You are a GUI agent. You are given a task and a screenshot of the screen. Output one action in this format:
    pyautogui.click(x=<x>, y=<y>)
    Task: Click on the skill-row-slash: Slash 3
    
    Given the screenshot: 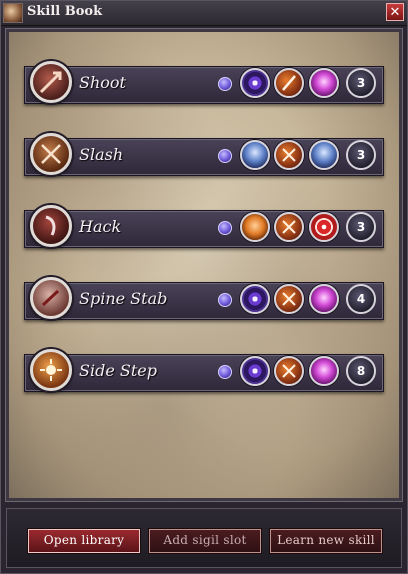 What is the action you would take?
    pyautogui.click(x=204, y=154)
    